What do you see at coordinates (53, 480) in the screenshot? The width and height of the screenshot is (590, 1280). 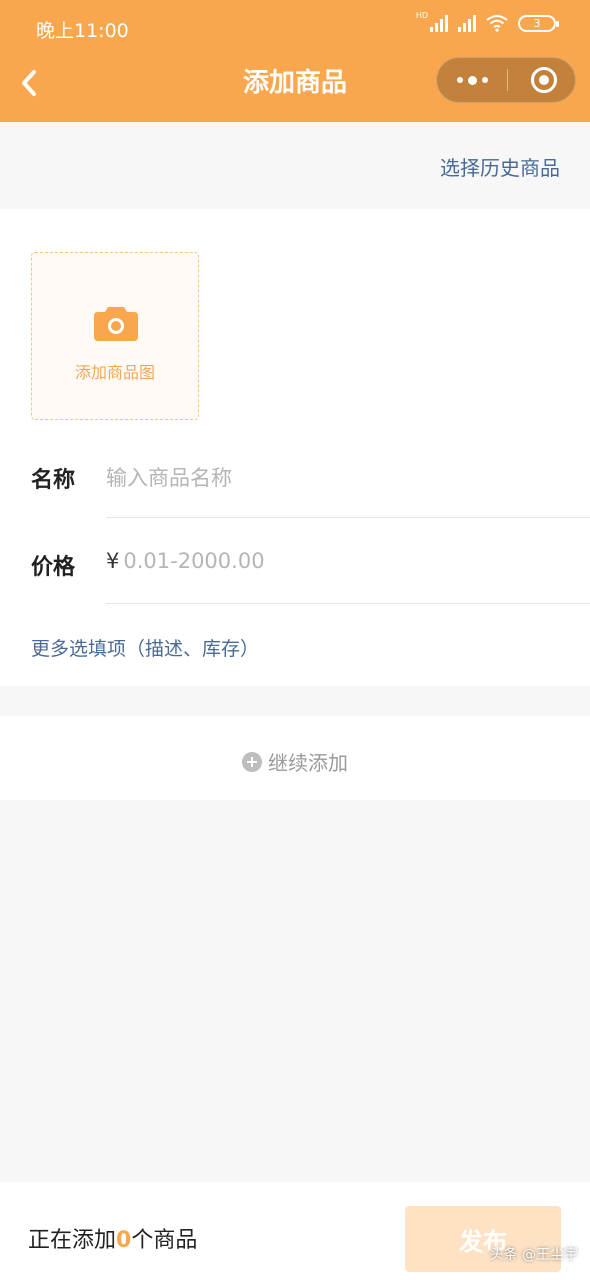 I see `name-label: 名称` at bounding box center [53, 480].